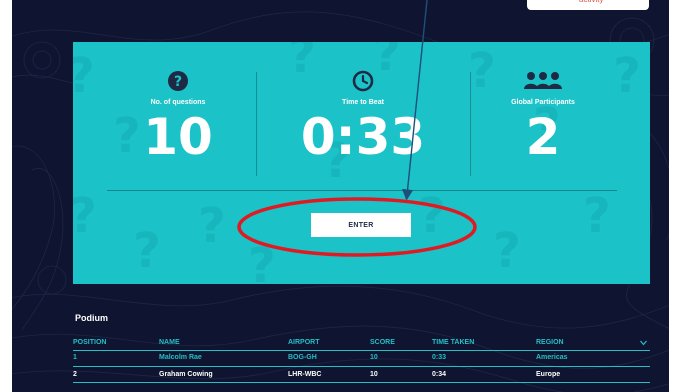  I want to click on card-divider, so click(362, 190).